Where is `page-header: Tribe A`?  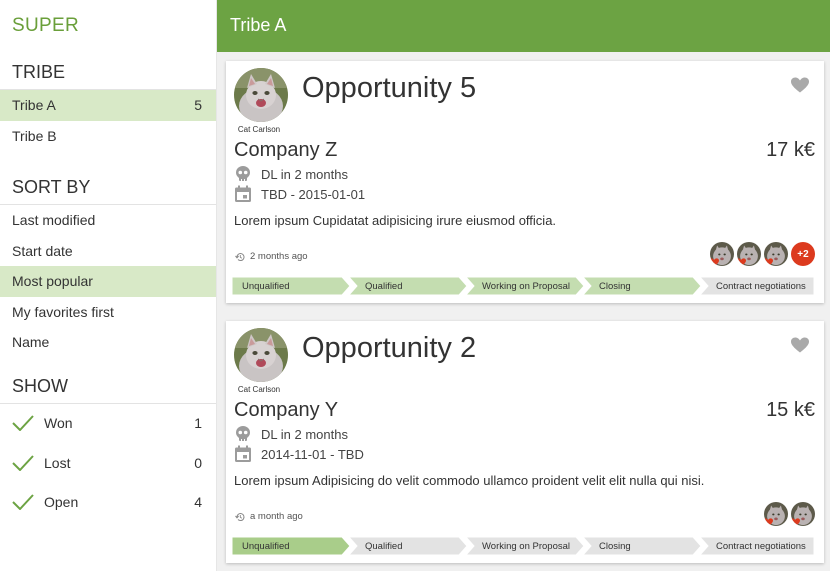 page-header: Tribe A is located at coordinates (523, 26).